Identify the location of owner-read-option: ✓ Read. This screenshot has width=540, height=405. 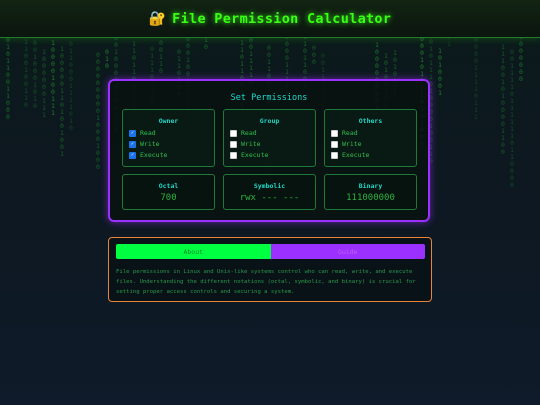
(142, 133).